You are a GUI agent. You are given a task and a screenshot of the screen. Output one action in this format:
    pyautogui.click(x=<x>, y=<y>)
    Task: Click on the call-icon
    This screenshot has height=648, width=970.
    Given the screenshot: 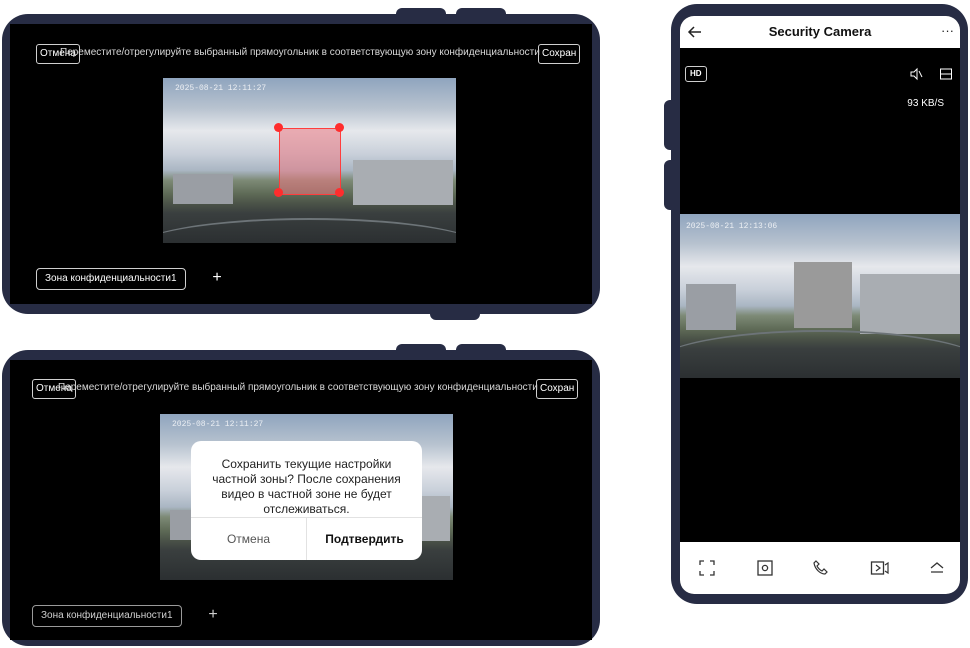 What is the action you would take?
    pyautogui.click(x=821, y=568)
    